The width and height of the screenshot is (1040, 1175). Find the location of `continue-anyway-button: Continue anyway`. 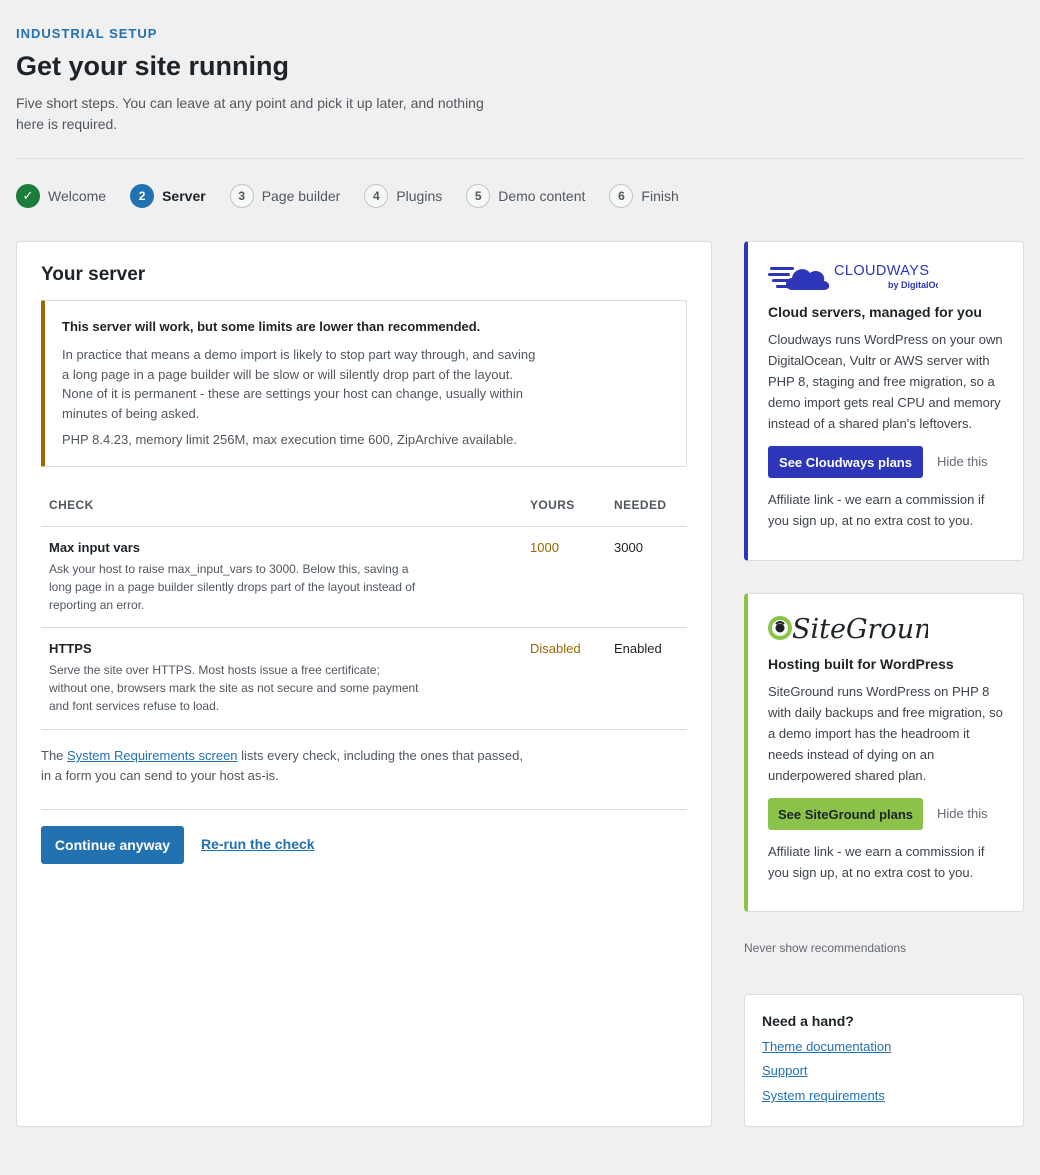

continue-anyway-button: Continue anyway is located at coordinates (112, 845).